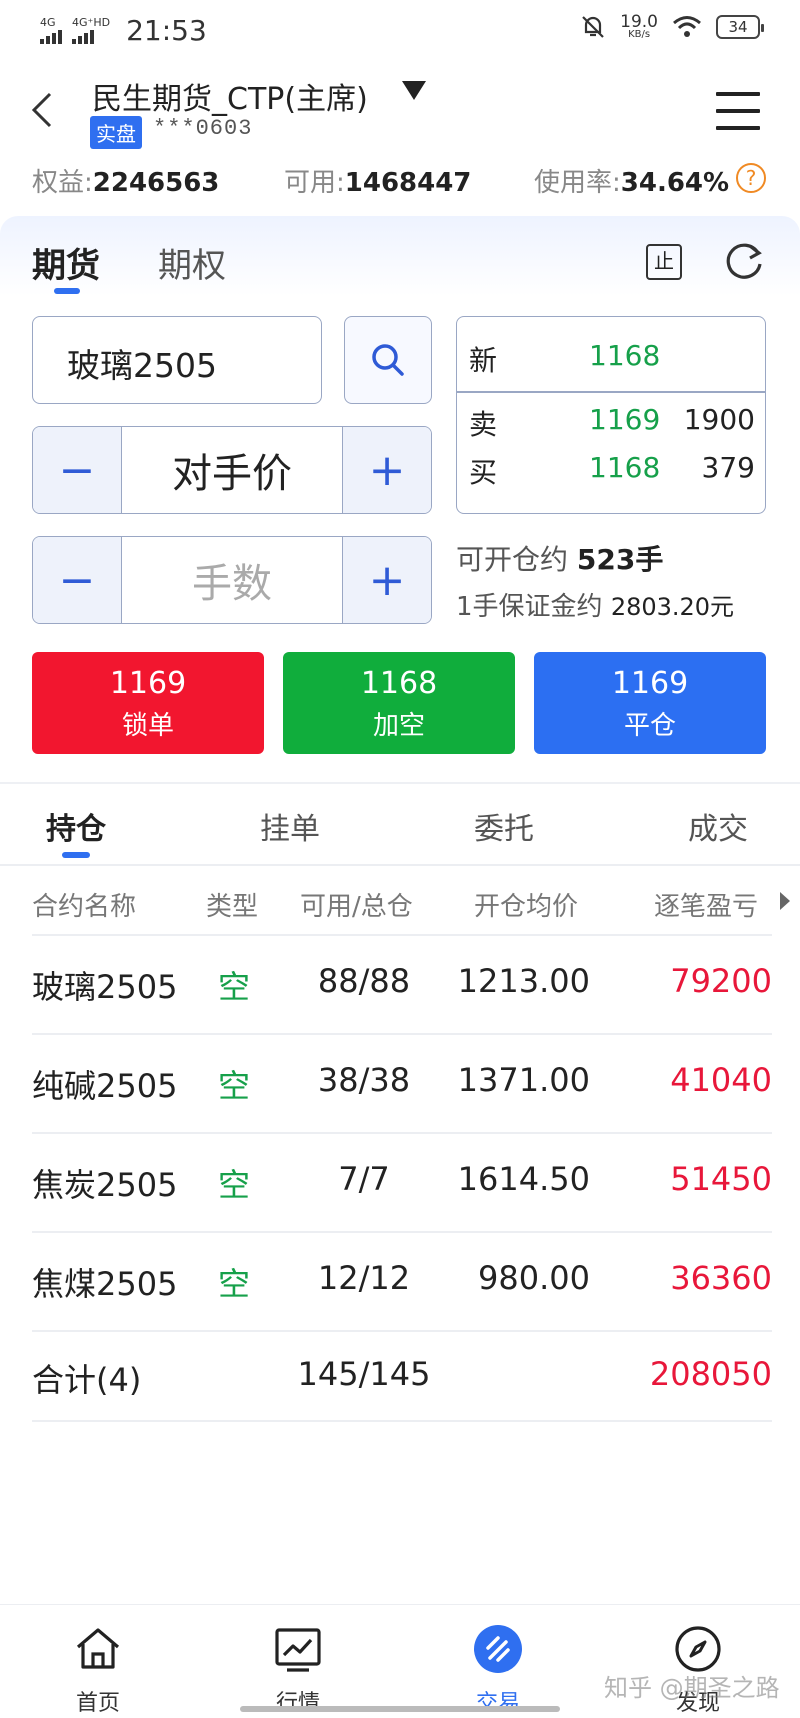 The height and width of the screenshot is (1718, 800). What do you see at coordinates (356, 907) in the screenshot?
I see `col-header-qty: 可用/总仓` at bounding box center [356, 907].